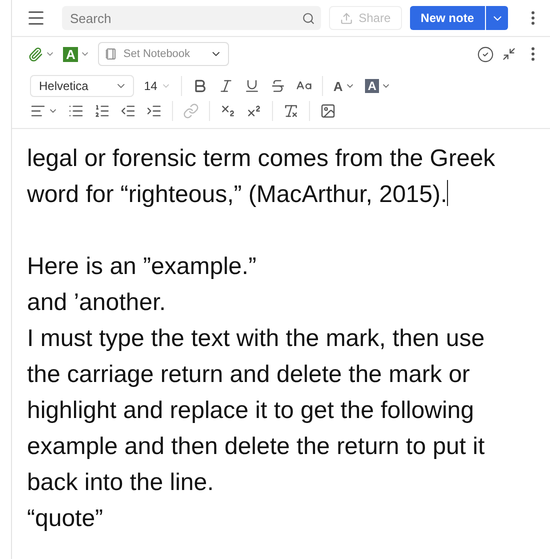 This screenshot has height=559, width=550. Describe the element at coordinates (156, 54) in the screenshot. I see `notebook-label: Set Notebook` at that location.